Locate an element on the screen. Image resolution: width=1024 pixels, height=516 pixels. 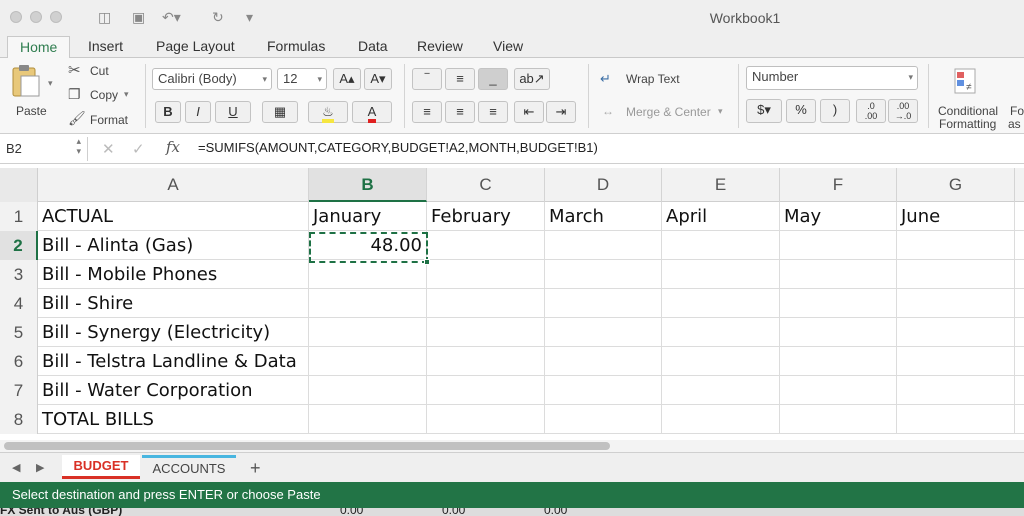
cell-a5: Bill - Synergy (Electricity) is located at coordinates (173, 332).